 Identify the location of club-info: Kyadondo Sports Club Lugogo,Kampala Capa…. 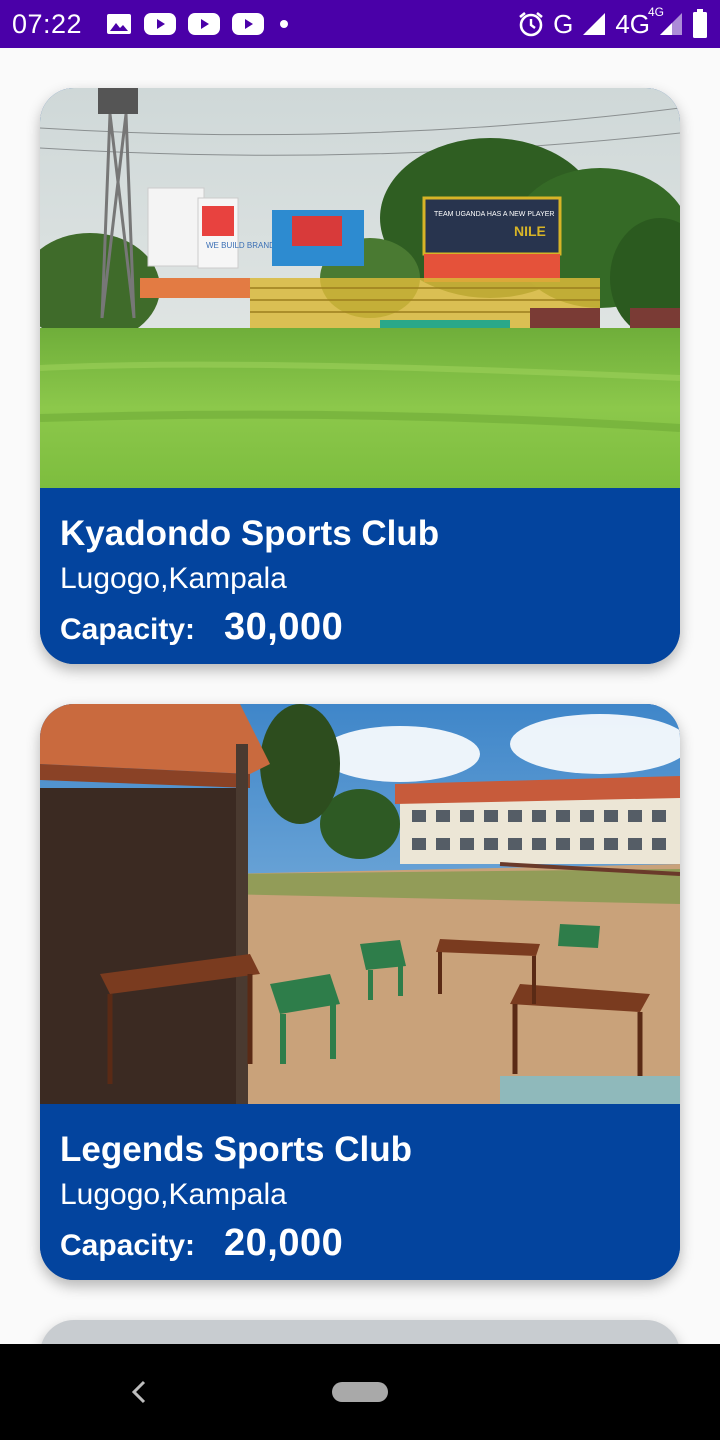
(360, 576).